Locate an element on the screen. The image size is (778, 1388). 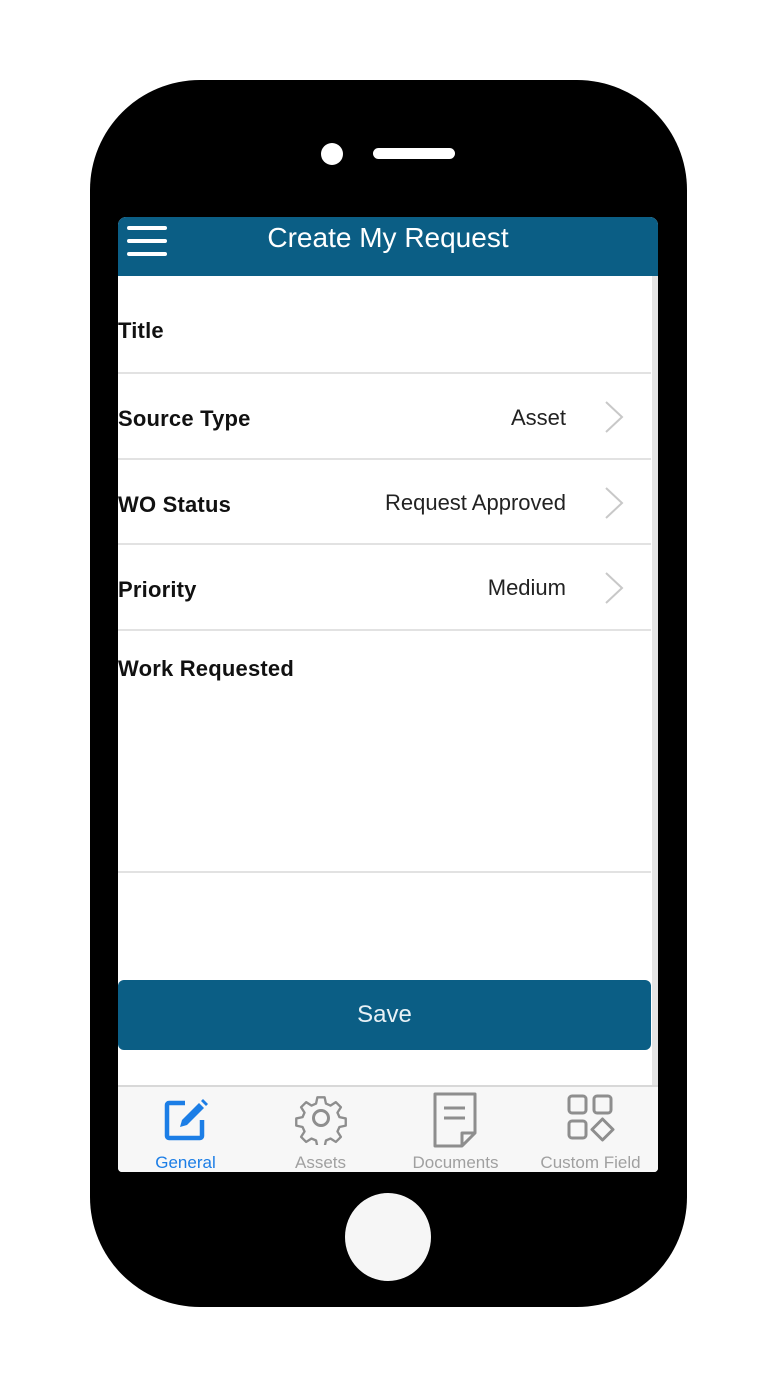
tab-bar: General Assets Documents Custom Field is located at coordinates (388, 1128).